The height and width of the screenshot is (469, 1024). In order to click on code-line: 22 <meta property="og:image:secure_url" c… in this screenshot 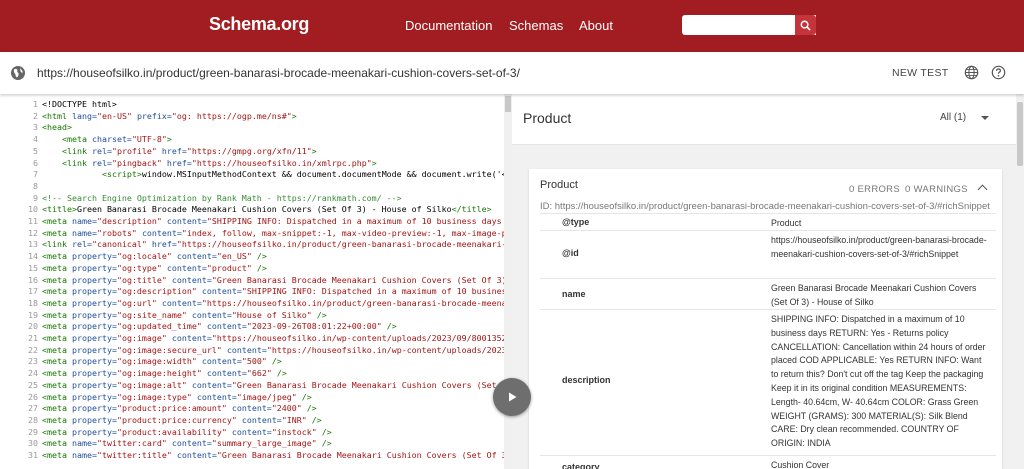, I will do `click(256, 349)`.